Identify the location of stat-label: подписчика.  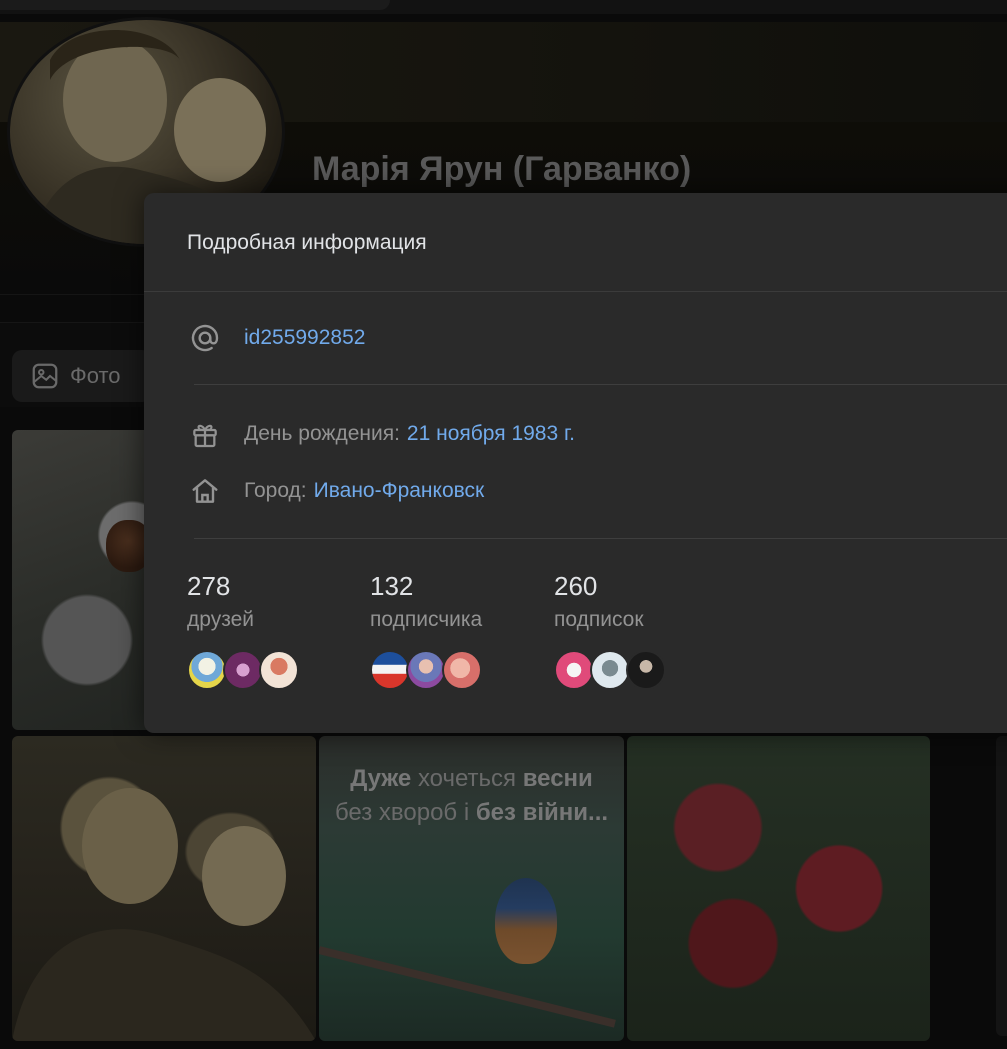
(426, 619).